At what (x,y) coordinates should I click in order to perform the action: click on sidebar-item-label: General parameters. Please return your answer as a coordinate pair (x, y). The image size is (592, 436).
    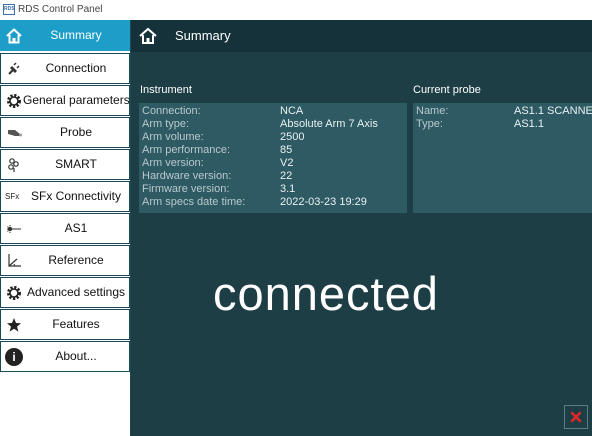
    Looking at the image, I should click on (76, 100).